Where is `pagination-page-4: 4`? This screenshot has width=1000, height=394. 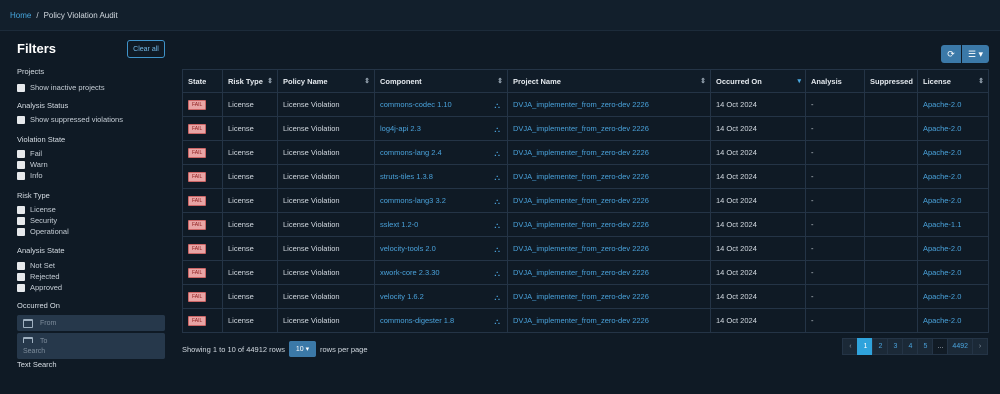 pagination-page-4: 4 is located at coordinates (910, 346).